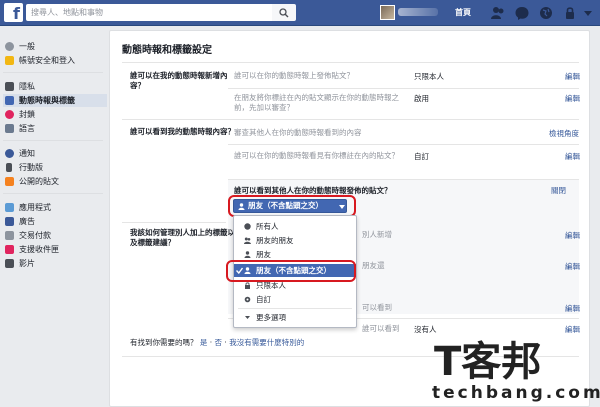  What do you see at coordinates (39, 181) in the screenshot?
I see `sidebar-item-label: 公開的貼文` at bounding box center [39, 181].